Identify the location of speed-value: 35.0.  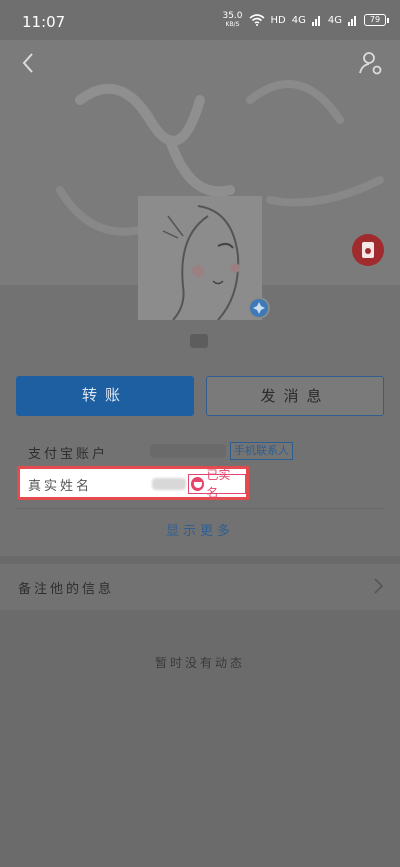
(232, 16).